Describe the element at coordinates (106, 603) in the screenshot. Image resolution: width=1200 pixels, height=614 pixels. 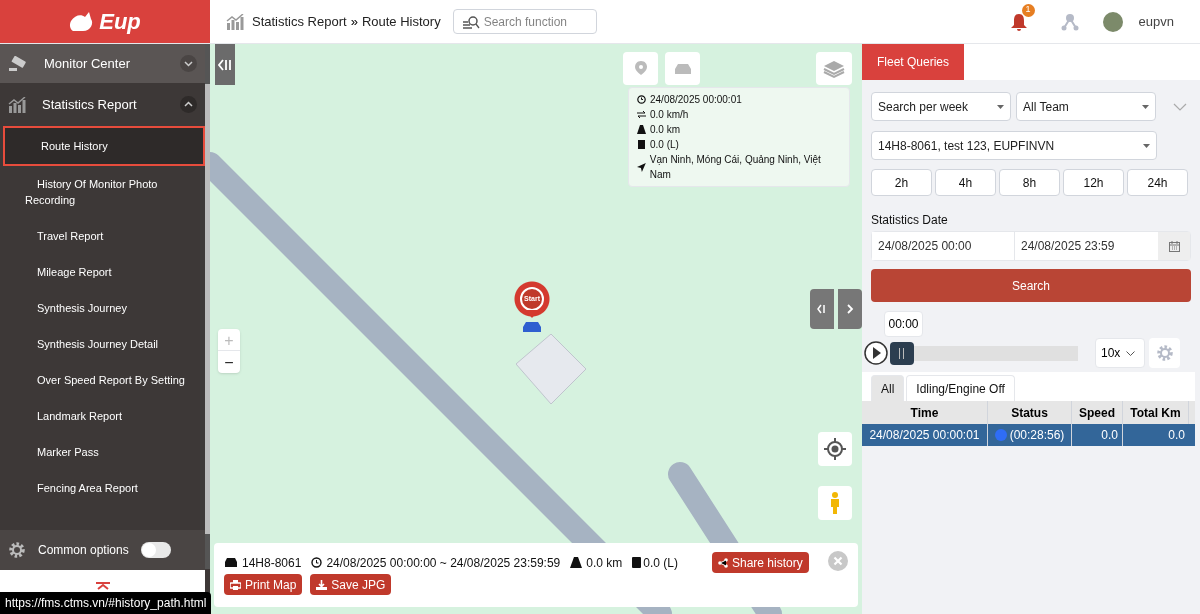
I see `status-url: https://fms.ctms.vn/#history_path.html` at that location.